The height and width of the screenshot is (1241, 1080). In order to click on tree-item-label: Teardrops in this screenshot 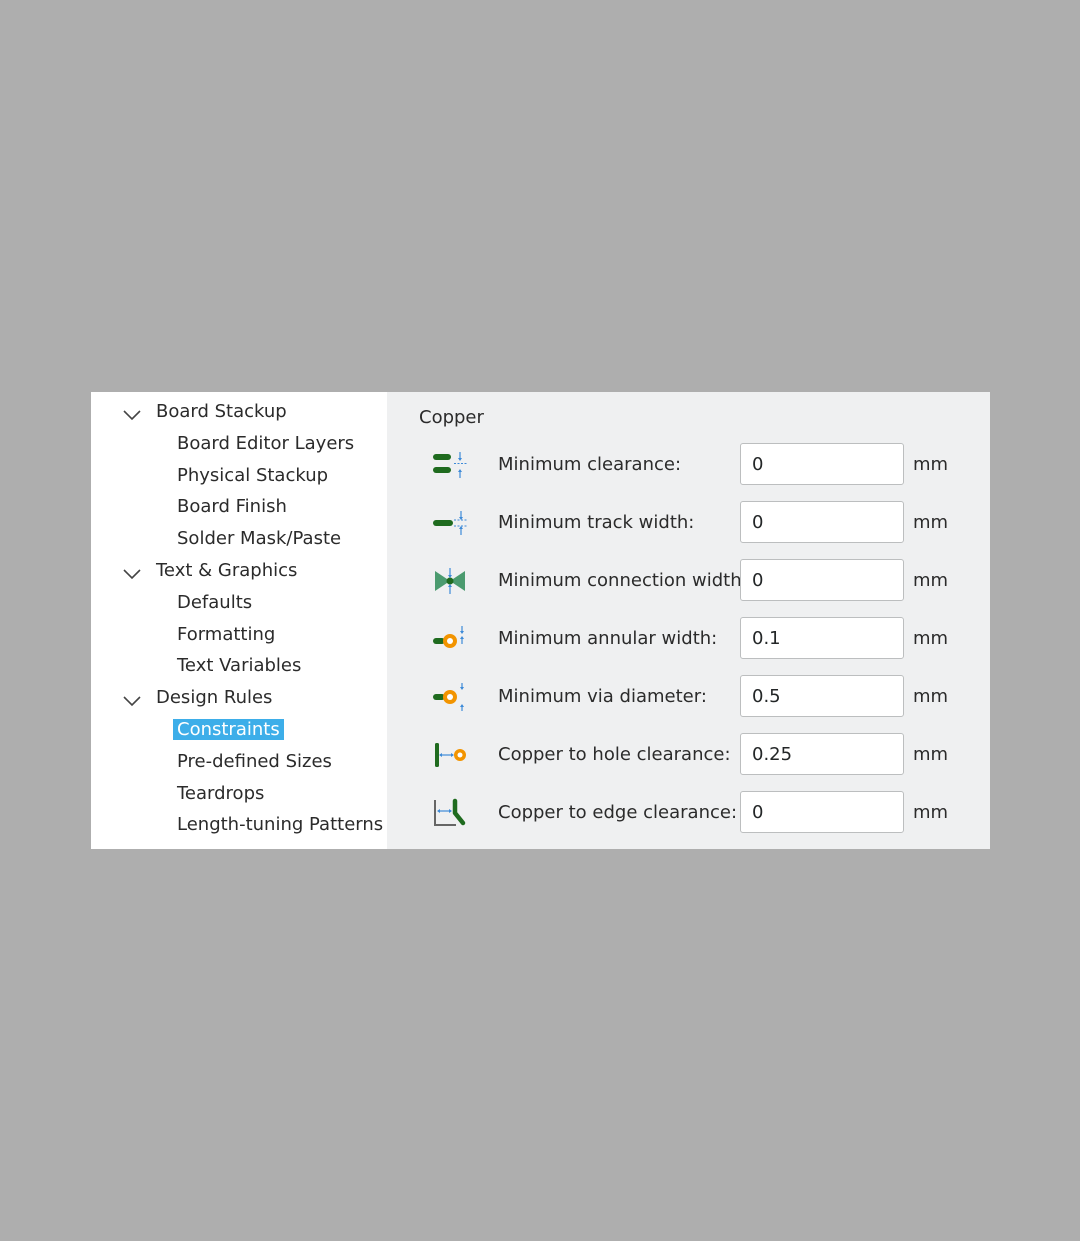, I will do `click(221, 793)`.